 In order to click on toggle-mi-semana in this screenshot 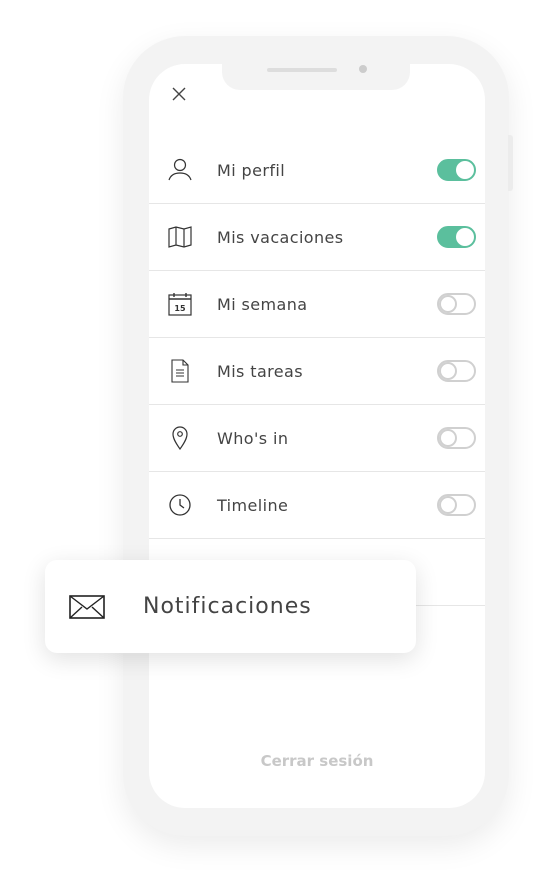, I will do `click(456, 304)`.